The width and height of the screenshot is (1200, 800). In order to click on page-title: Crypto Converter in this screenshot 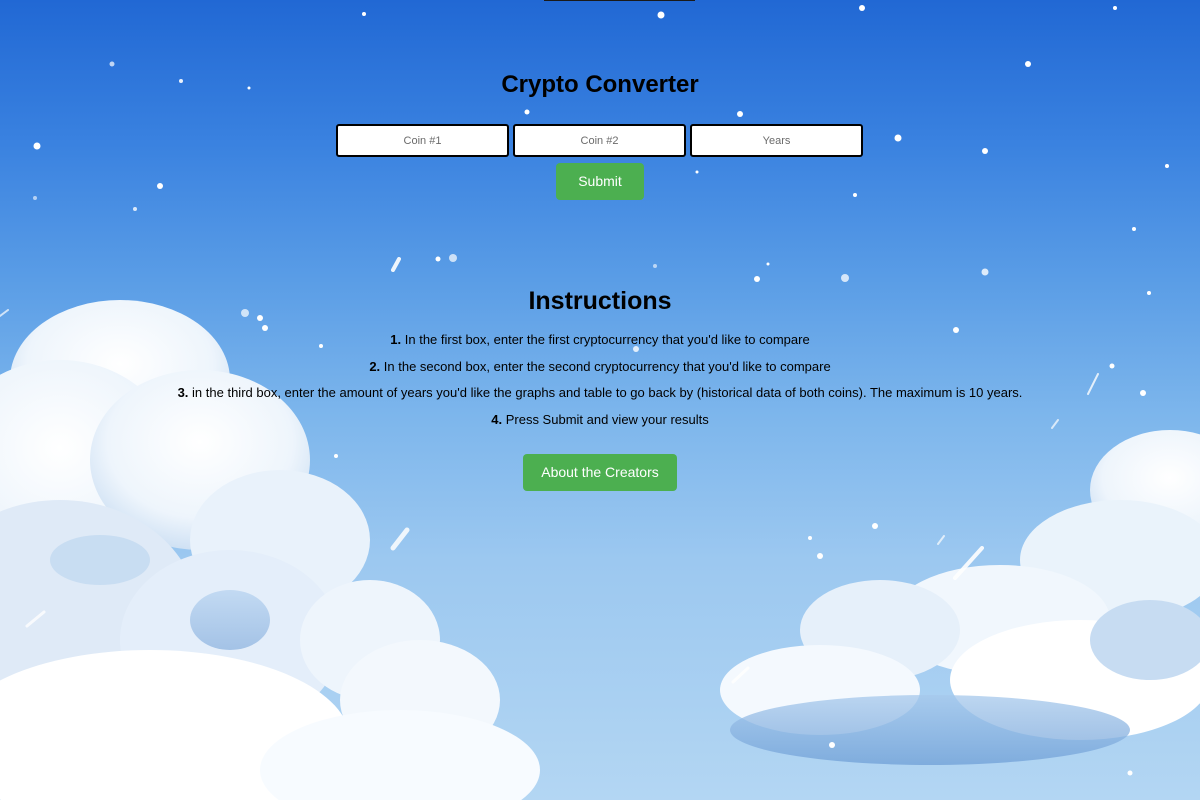, I will do `click(600, 84)`.